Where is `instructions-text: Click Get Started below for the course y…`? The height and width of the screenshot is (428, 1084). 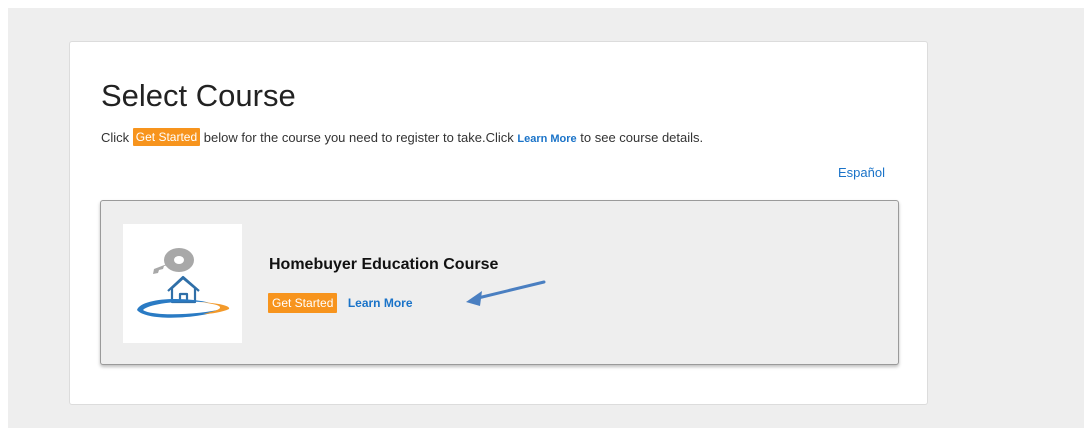 instructions-text: Click Get Started below for the course y… is located at coordinates (402, 138).